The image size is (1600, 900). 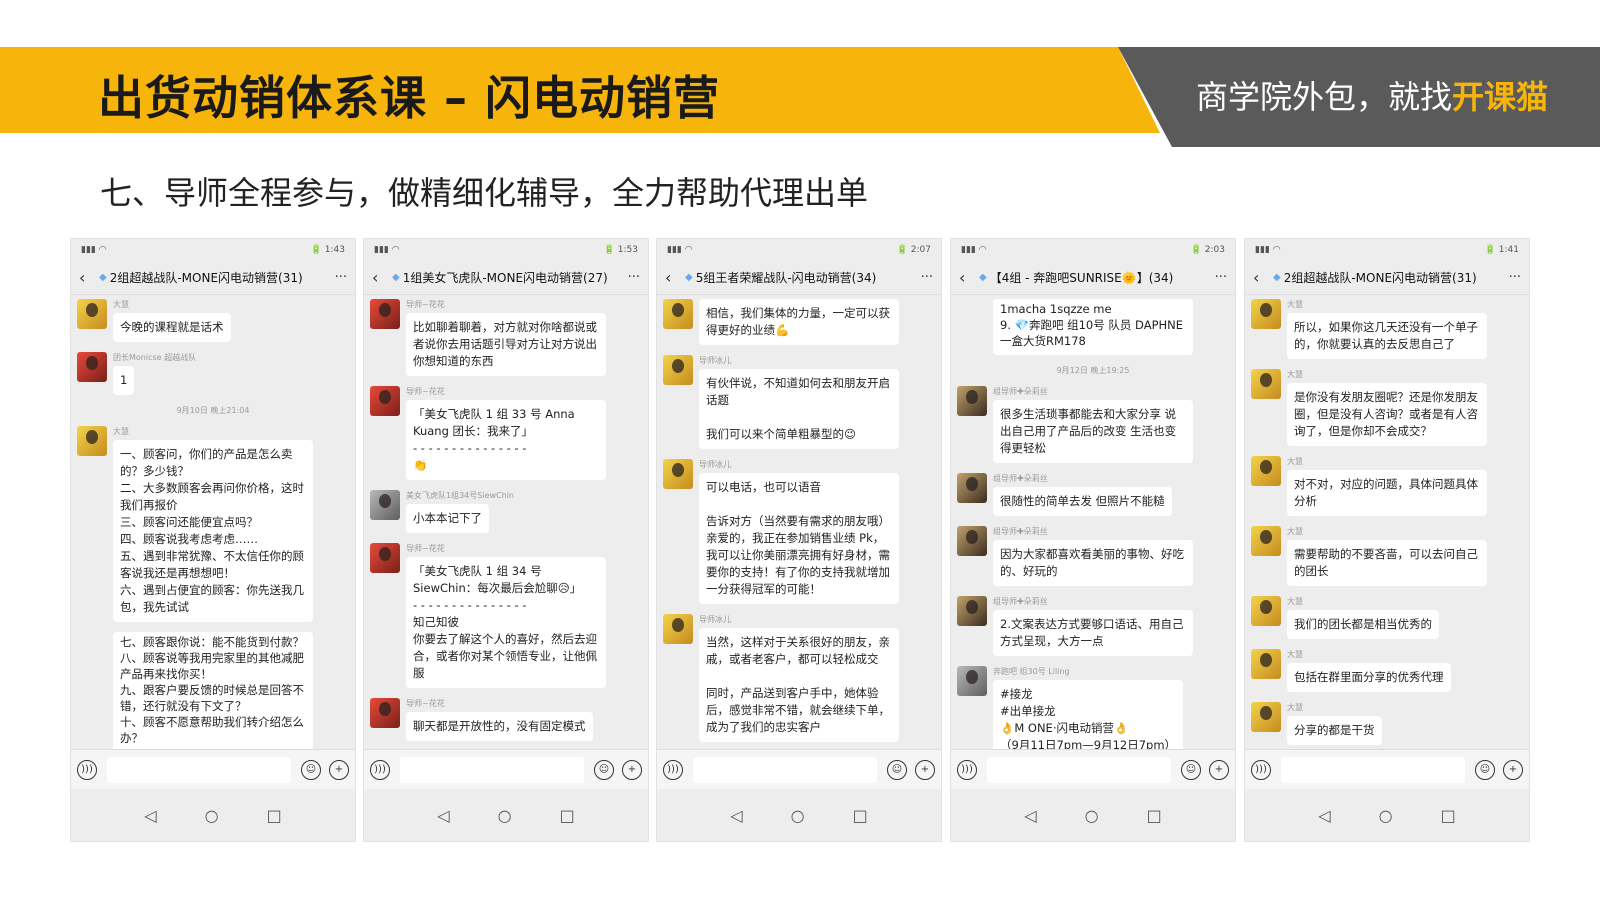 What do you see at coordinates (1363, 624) in the screenshot?
I see `message-bubble: 我们的团长都是相当优秀的` at bounding box center [1363, 624].